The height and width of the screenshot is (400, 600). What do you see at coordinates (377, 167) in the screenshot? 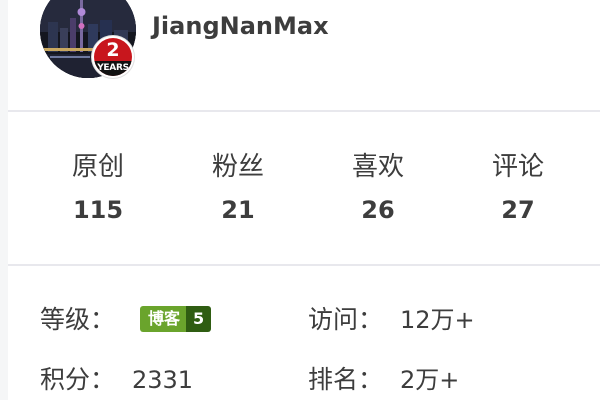
I see `stat-label: 喜欢` at bounding box center [377, 167].